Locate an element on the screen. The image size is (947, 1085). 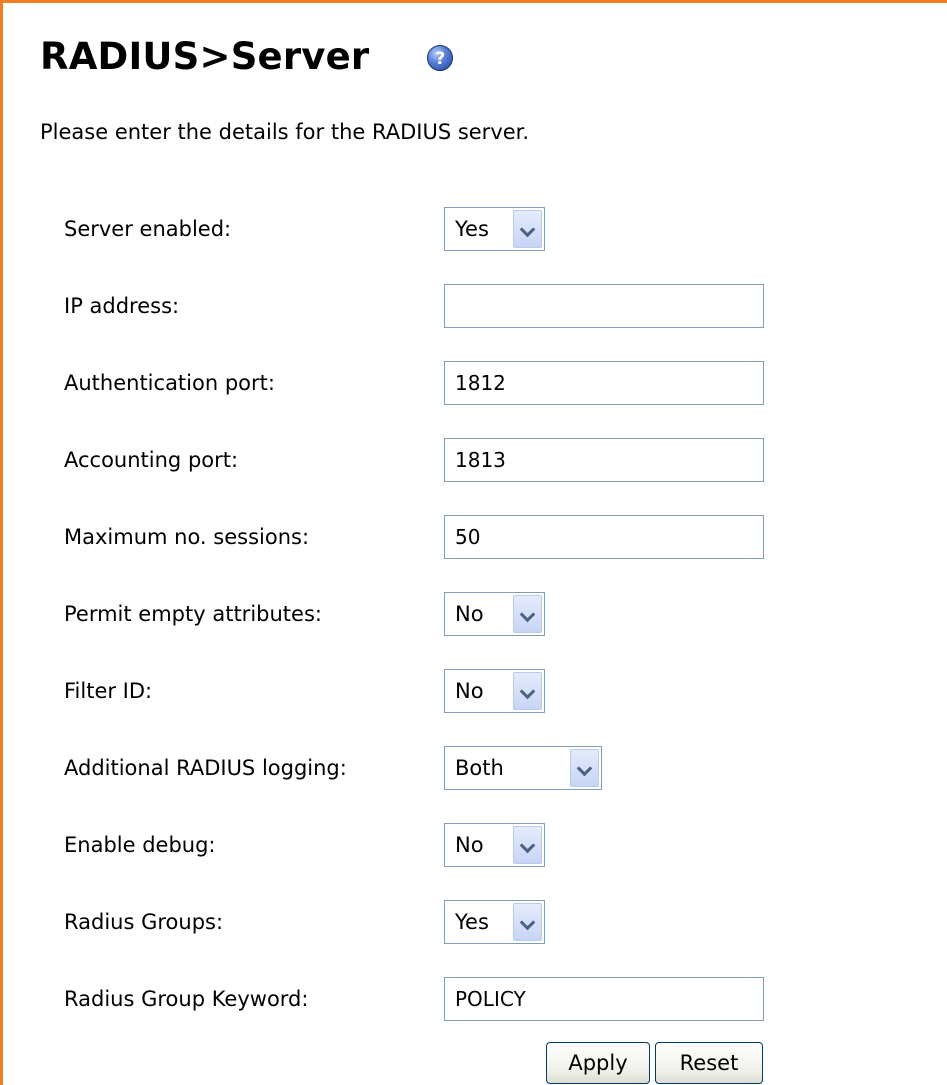
title-row: RADIUS>Server ? is located at coordinates (247, 56).